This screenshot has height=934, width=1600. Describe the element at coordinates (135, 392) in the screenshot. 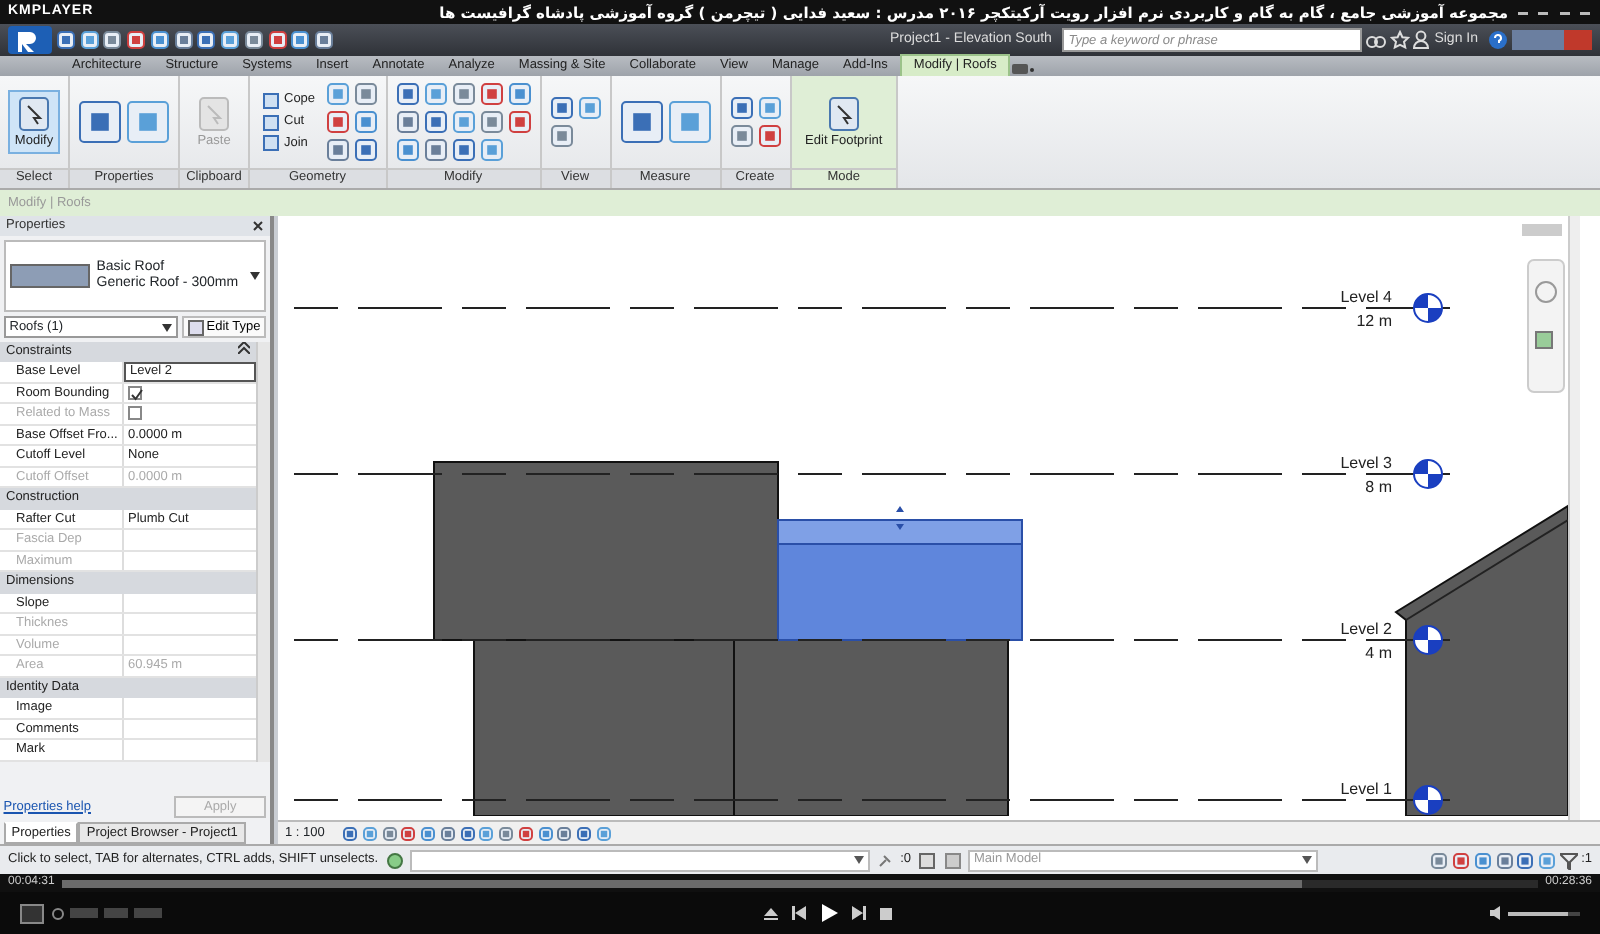

I see `checkbox` at that location.